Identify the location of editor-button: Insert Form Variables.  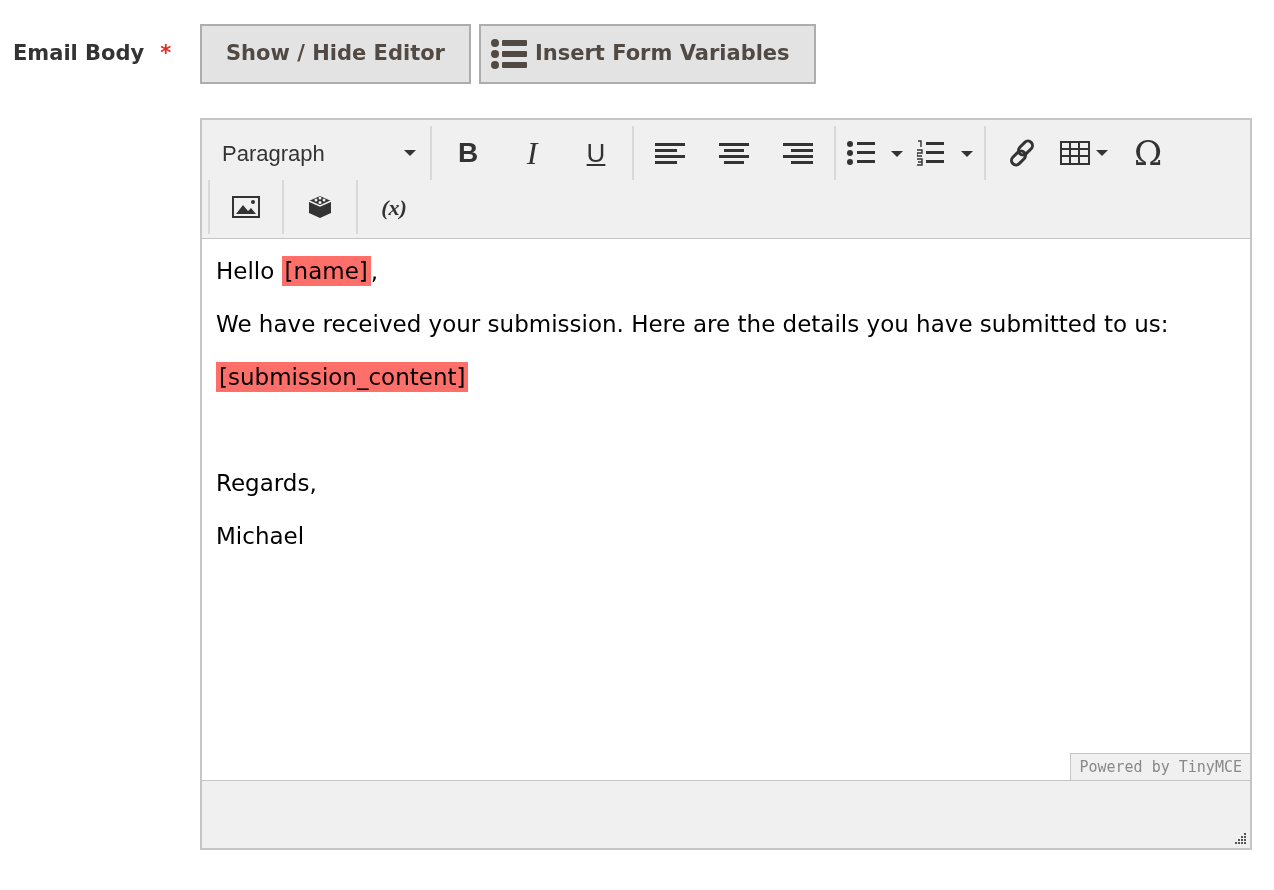
(647, 54).